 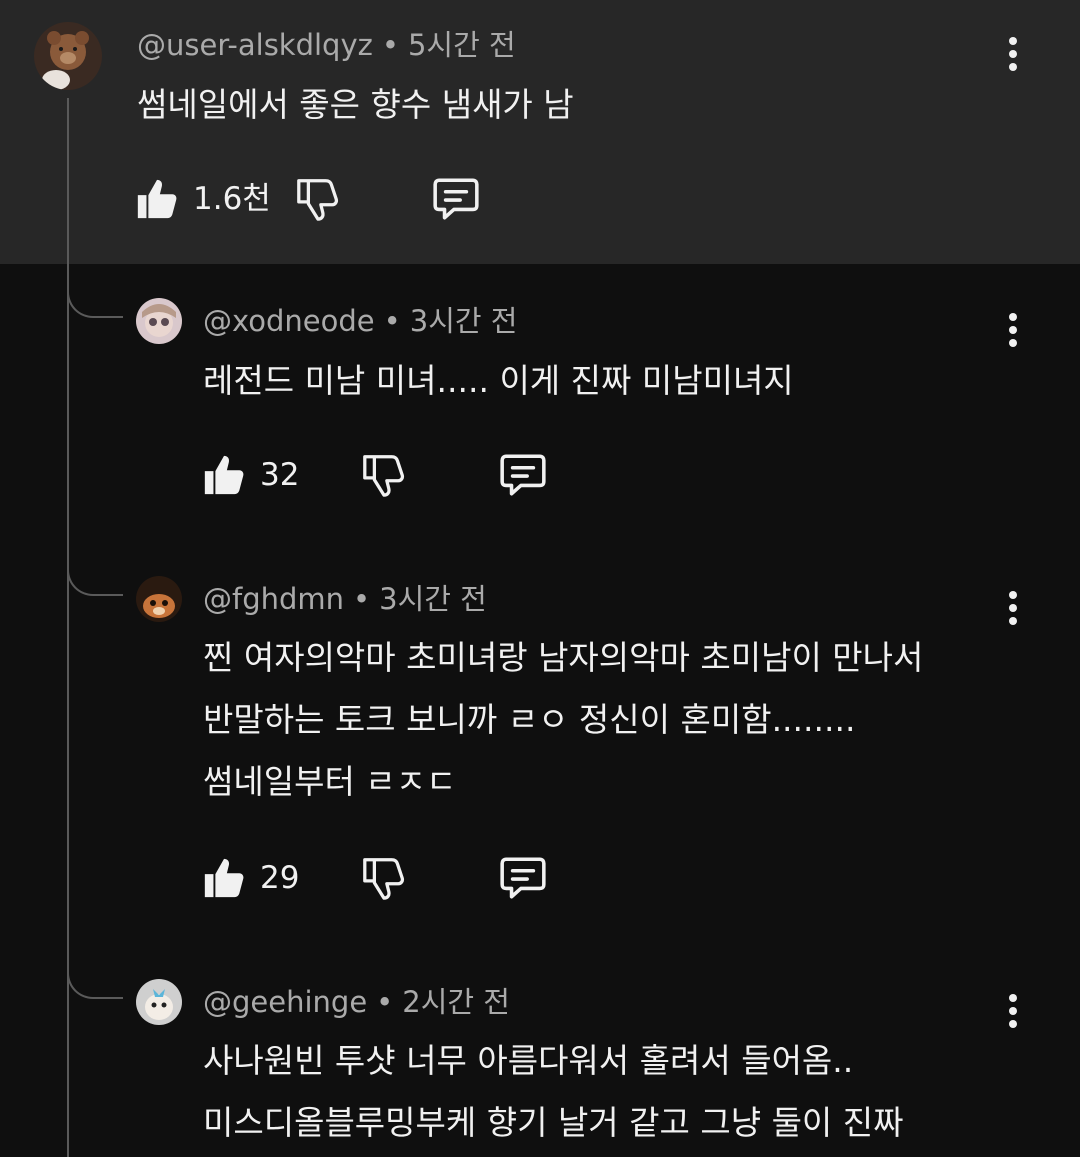 I want to click on author-handle: @geehinge, so click(x=285, y=1002).